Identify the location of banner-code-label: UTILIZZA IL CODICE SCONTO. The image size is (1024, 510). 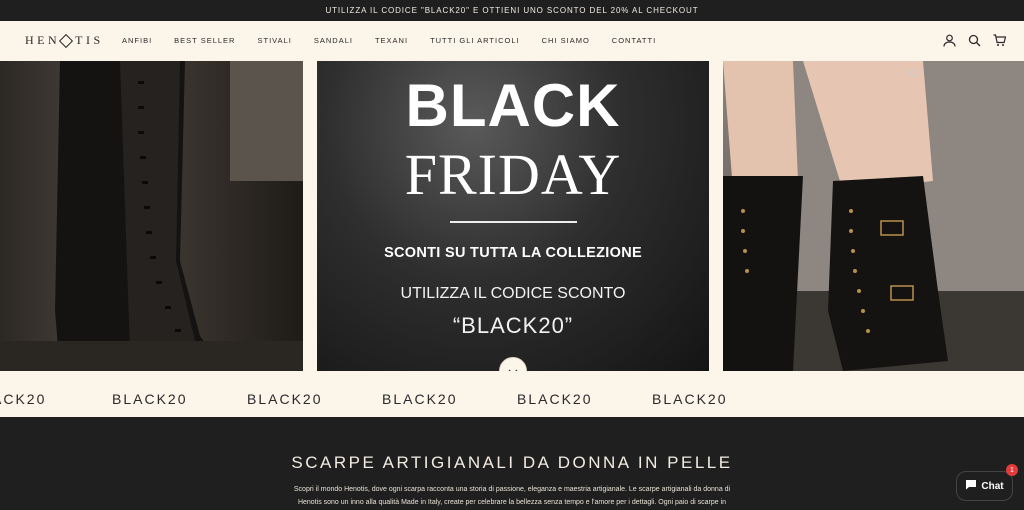
(513, 293).